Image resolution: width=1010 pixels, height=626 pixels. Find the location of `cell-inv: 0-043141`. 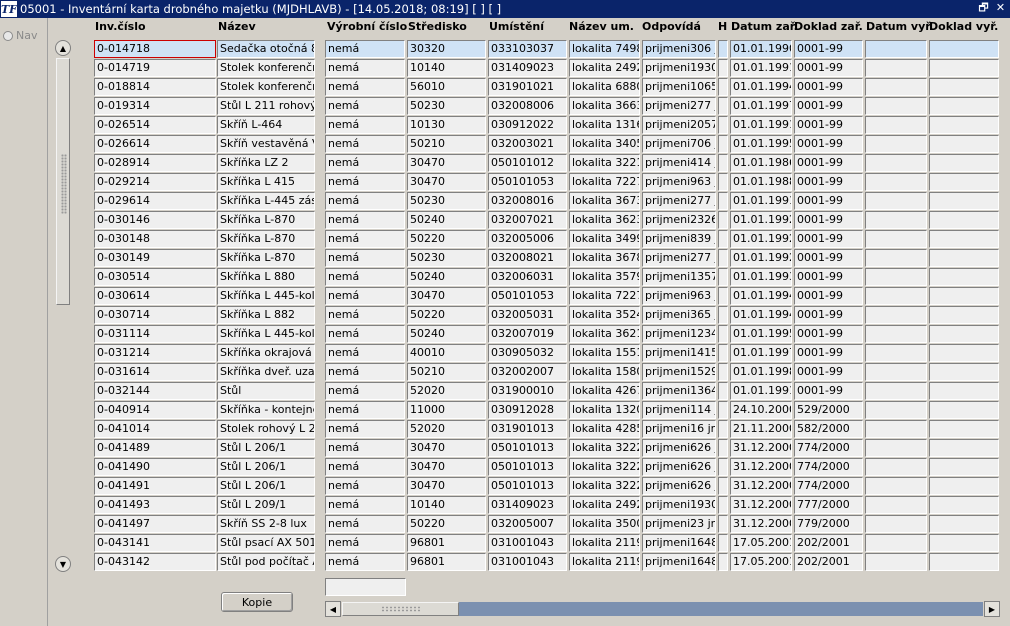

cell-inv: 0-043141 is located at coordinates (155, 543).